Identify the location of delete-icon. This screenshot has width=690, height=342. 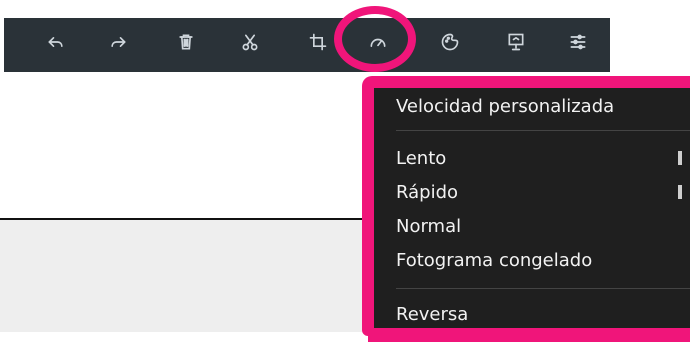
(186, 44).